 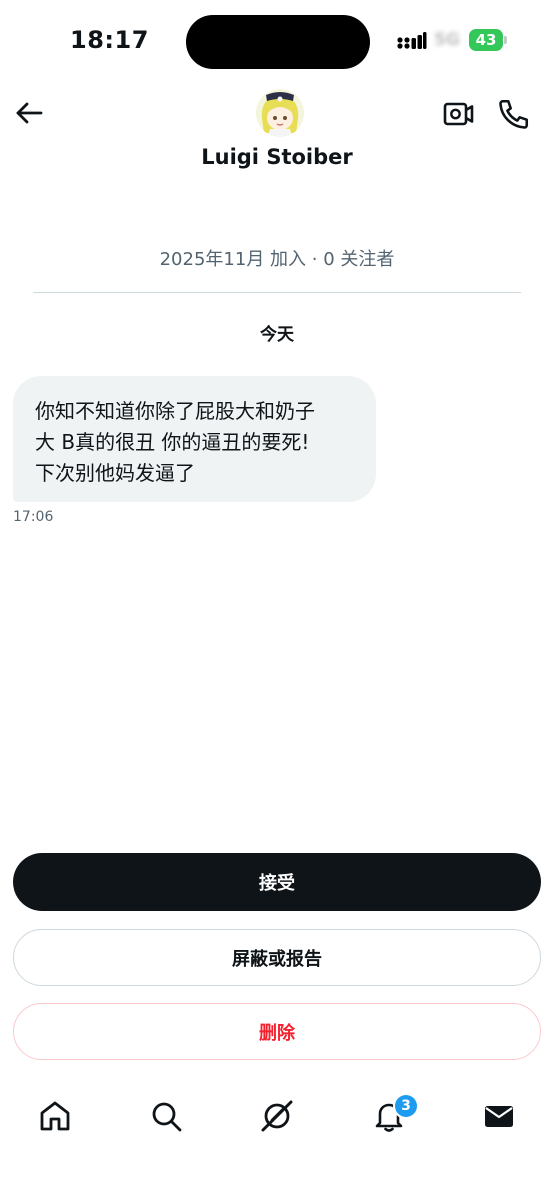 I want to click on status-time: 18:17, so click(x=109, y=40).